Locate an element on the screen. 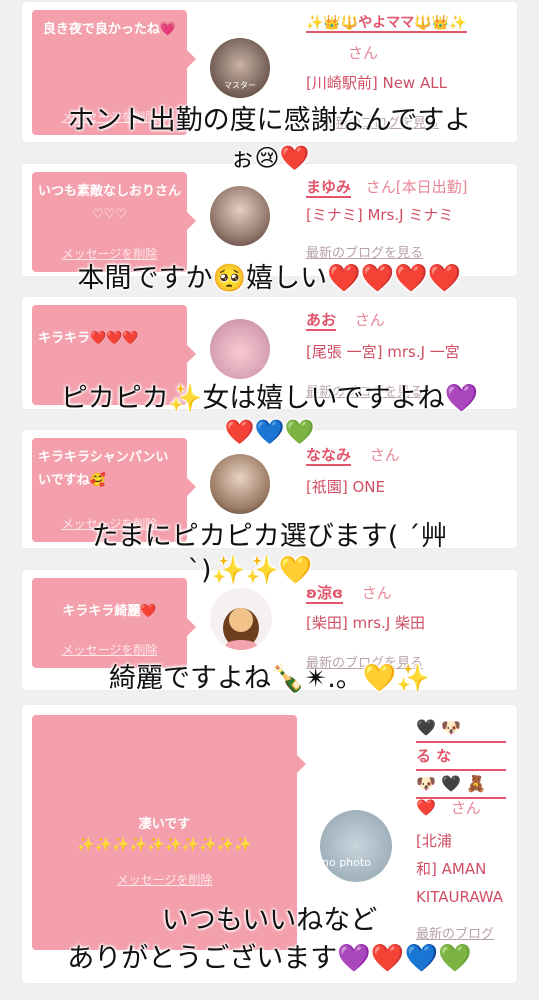  sender-name-link: ʚ涼ɞ is located at coordinates (324, 594).